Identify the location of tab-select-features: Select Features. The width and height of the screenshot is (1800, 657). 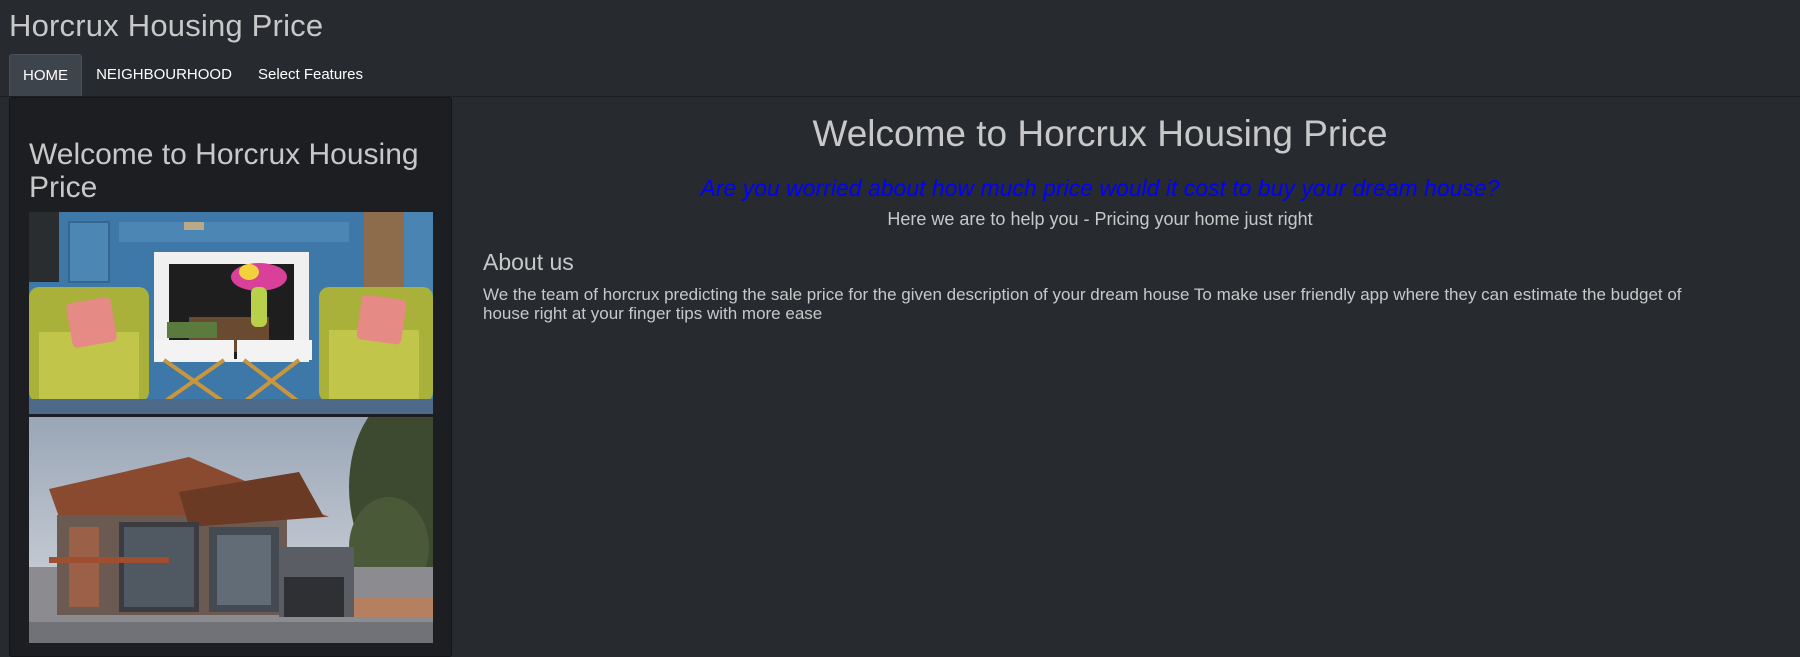
(310, 75).